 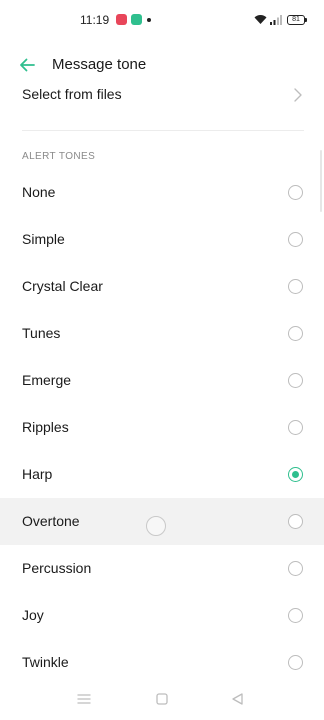 I want to click on green-app-icon, so click(x=136, y=19).